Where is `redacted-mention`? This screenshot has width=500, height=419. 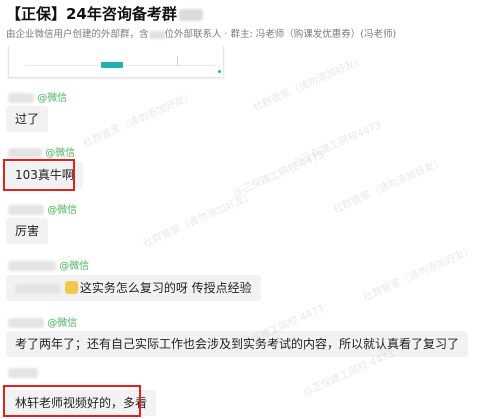
redacted-mention is located at coordinates (38, 288).